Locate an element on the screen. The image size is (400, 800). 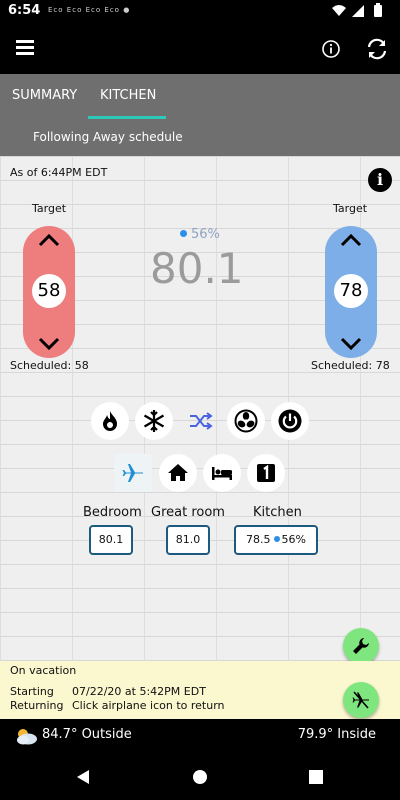
system-icons is located at coordinates (361, 13).